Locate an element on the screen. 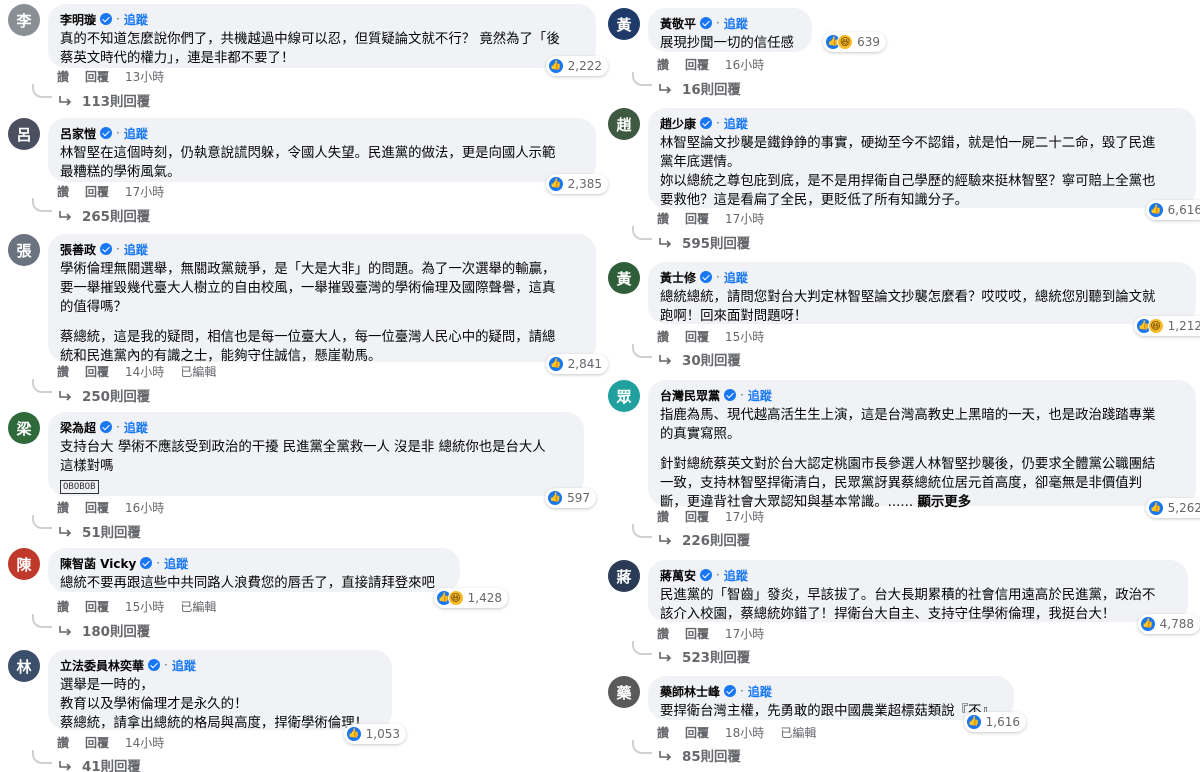 The height and width of the screenshot is (772, 1200). avatar: 林 is located at coordinates (24, 666).